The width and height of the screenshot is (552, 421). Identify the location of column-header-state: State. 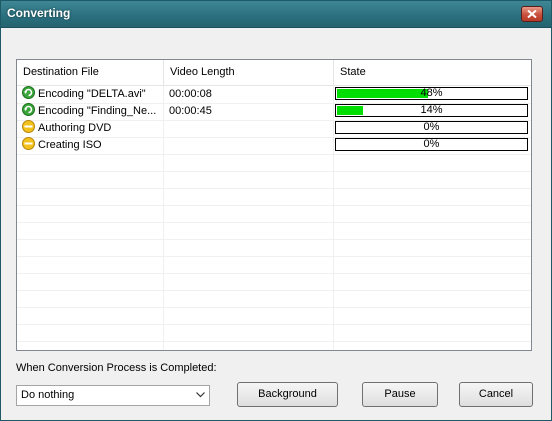
(432, 72).